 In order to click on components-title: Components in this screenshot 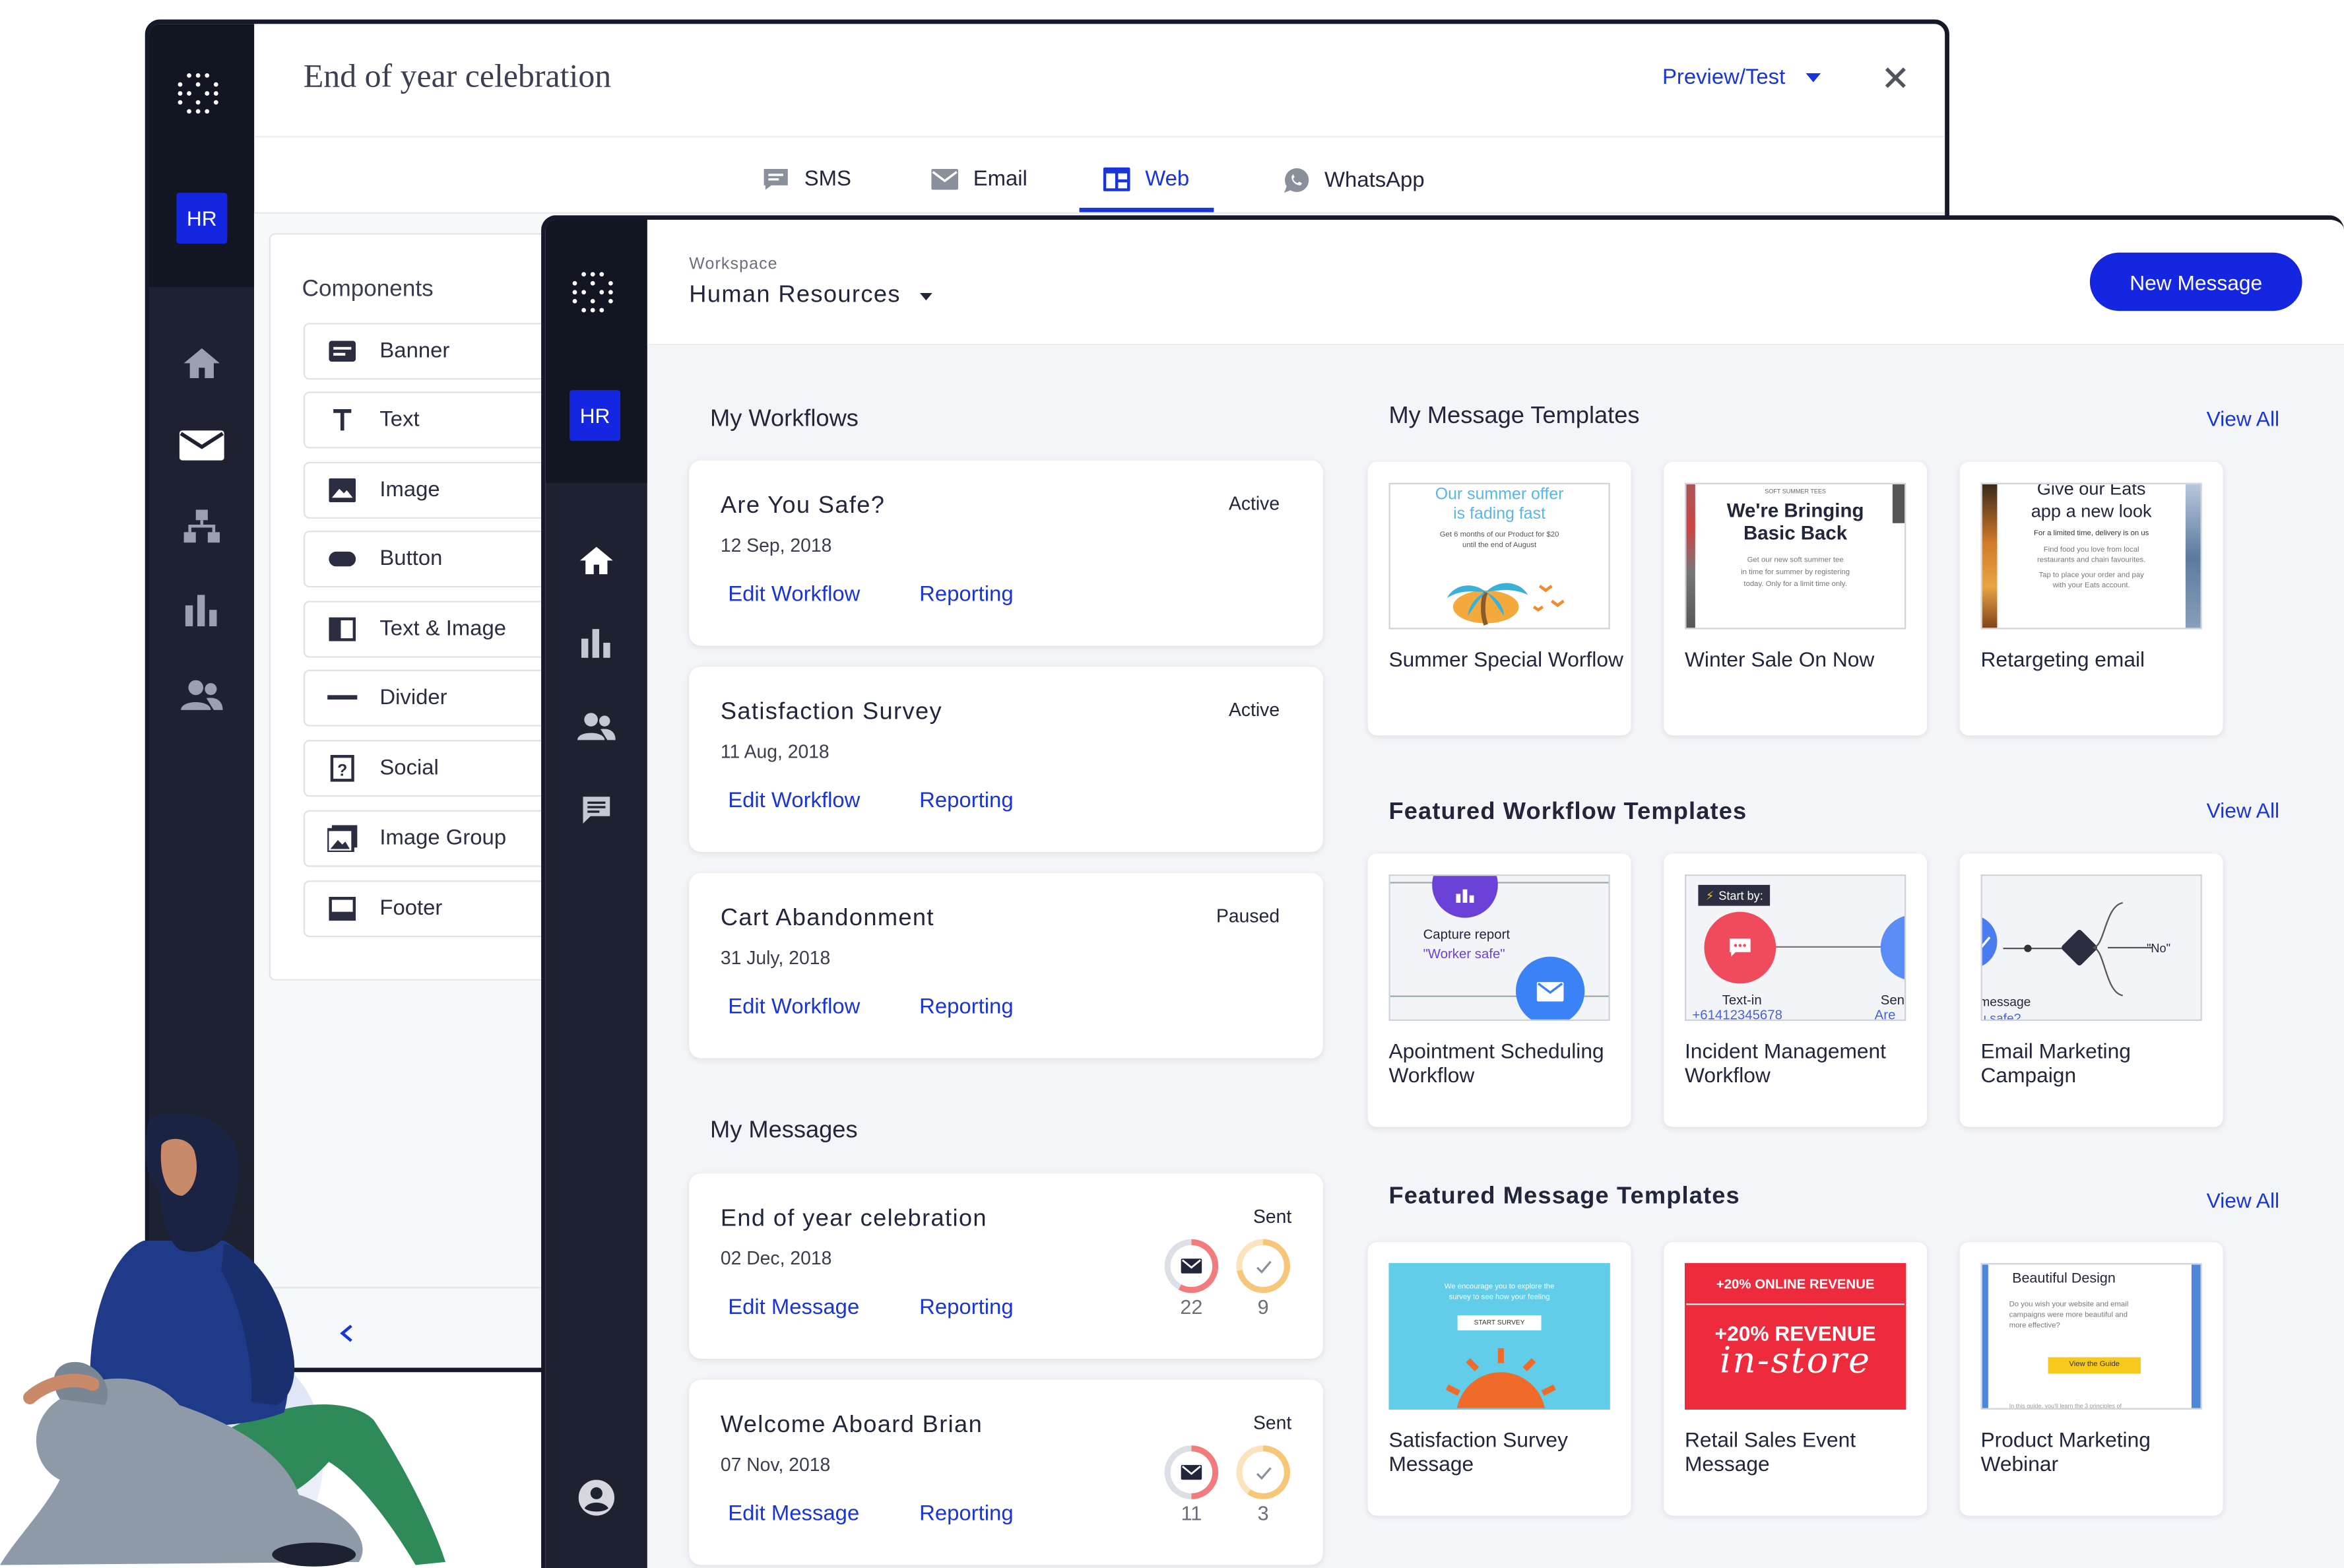, I will do `click(368, 289)`.